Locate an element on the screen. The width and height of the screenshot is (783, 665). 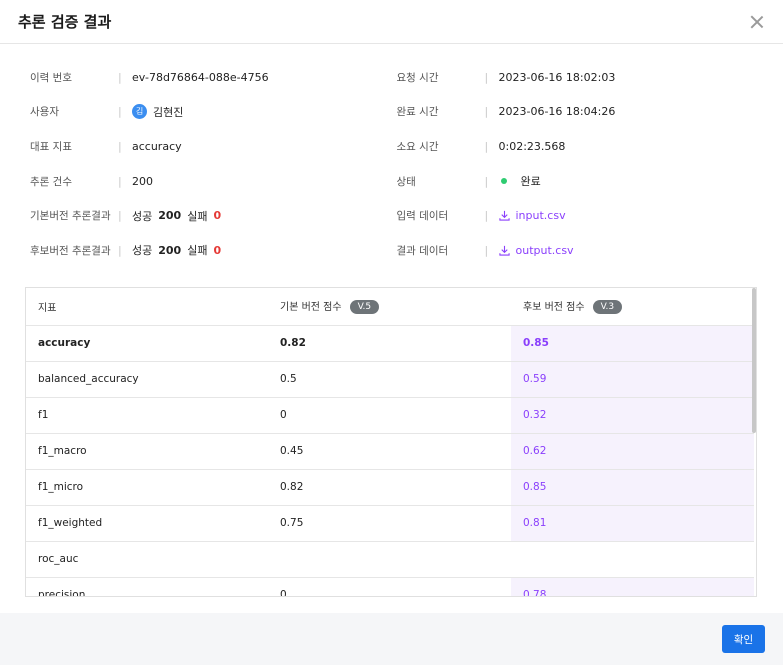
header-candidate-score: 후보 버전 점수 V.3 is located at coordinates (632, 307).